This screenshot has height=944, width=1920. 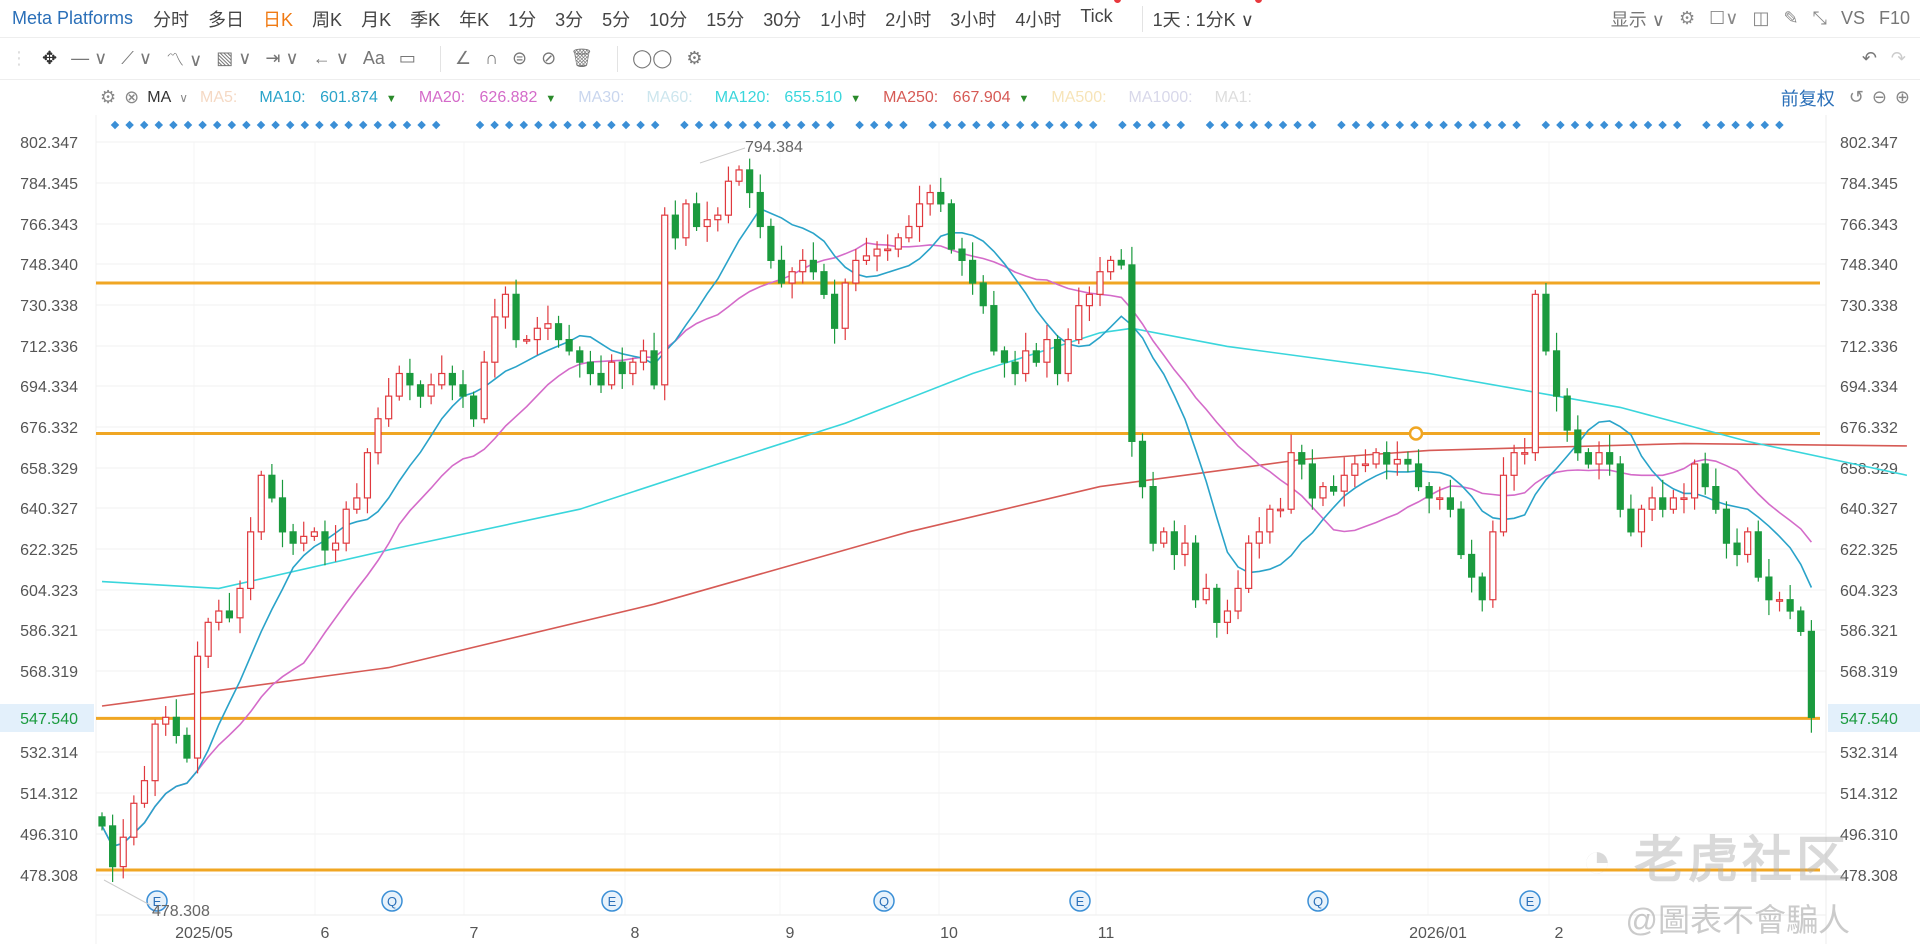 What do you see at coordinates (1902, 97) in the screenshot?
I see `zoom-in-icon: ⊕` at bounding box center [1902, 97].